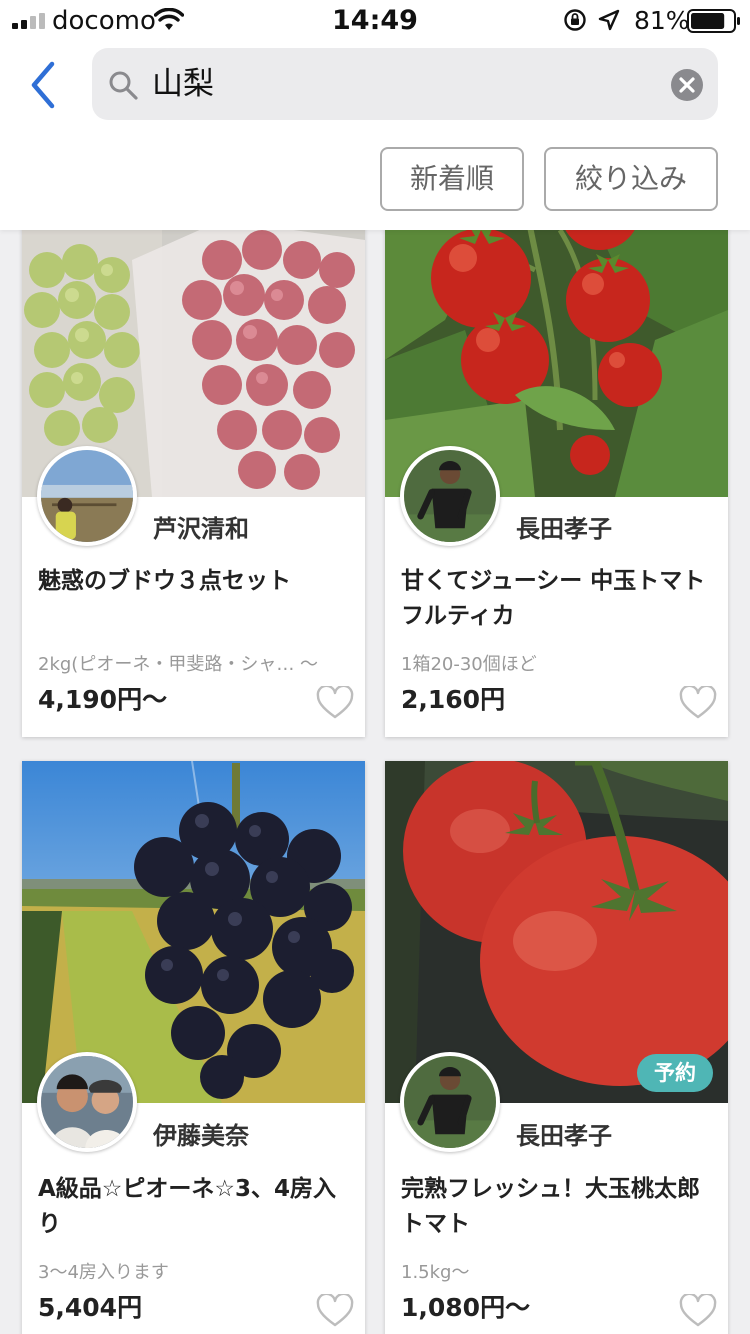 This screenshot has width=750, height=1334. Describe the element at coordinates (103, 1272) in the screenshot. I see `product-description: 3〜4房入ります` at that location.